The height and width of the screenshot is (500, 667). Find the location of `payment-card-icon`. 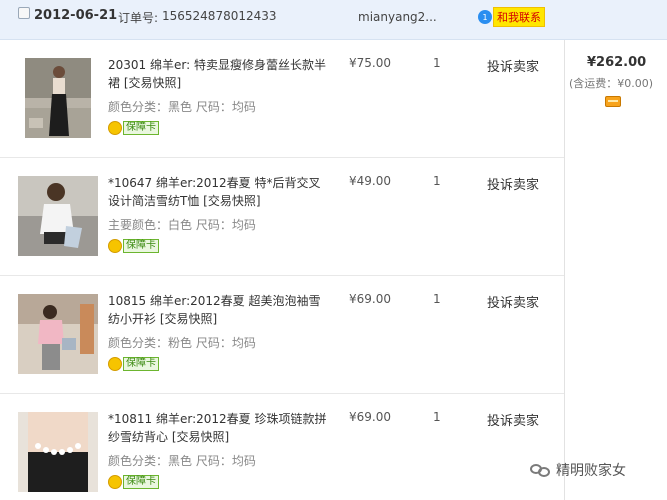

payment-card-icon is located at coordinates (613, 101).